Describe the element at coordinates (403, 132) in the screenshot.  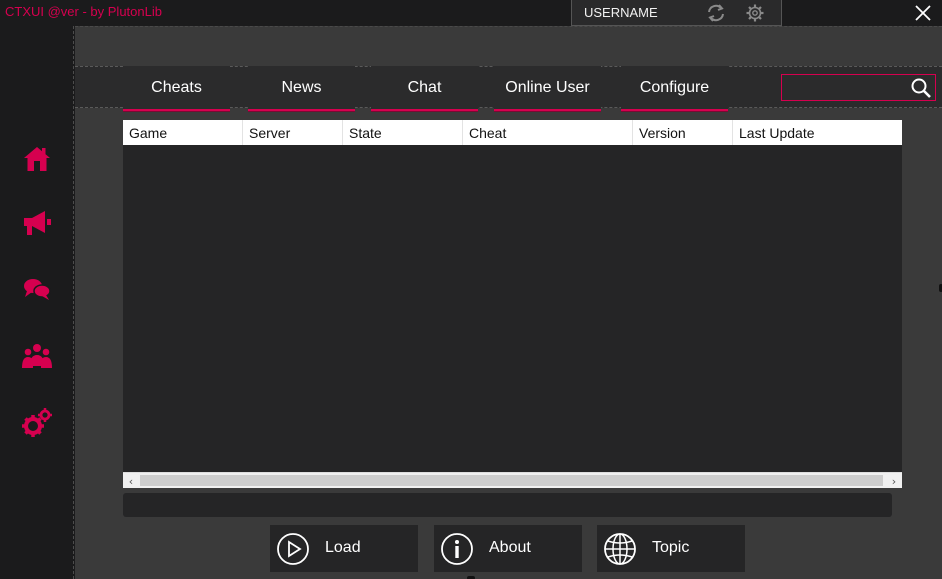
I see `column-header-state: State` at that location.